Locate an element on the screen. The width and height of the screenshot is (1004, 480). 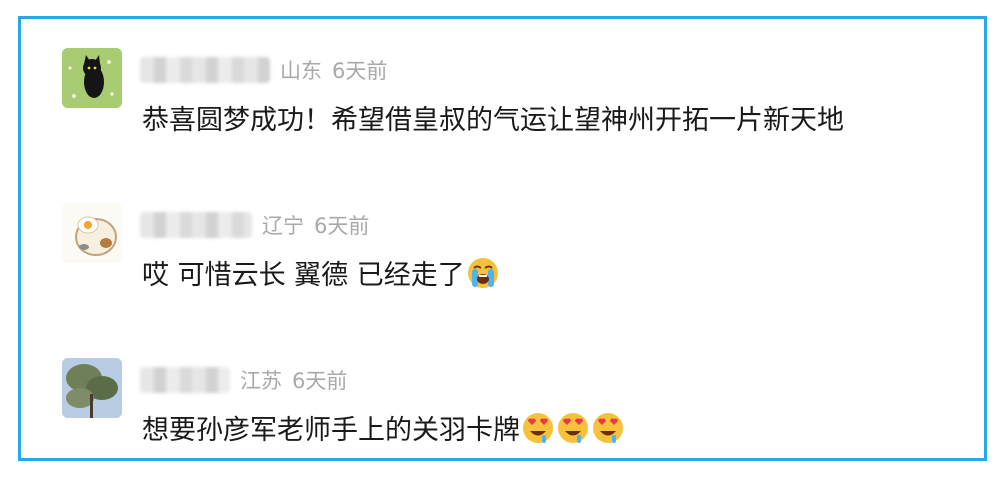
location-label: 江苏 is located at coordinates (261, 381).